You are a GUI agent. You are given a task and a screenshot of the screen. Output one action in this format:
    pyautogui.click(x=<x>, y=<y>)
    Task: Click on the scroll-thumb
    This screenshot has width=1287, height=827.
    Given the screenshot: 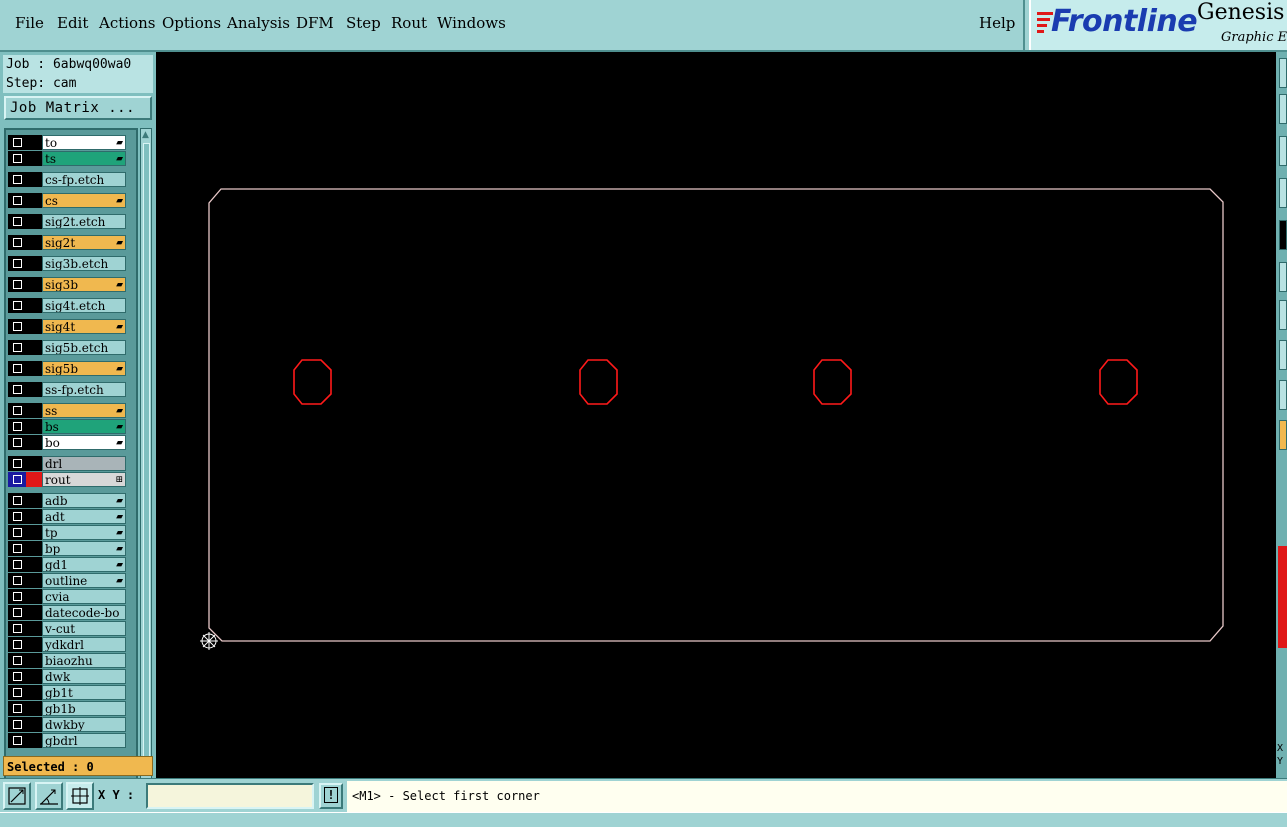 What is the action you would take?
    pyautogui.click(x=146, y=458)
    